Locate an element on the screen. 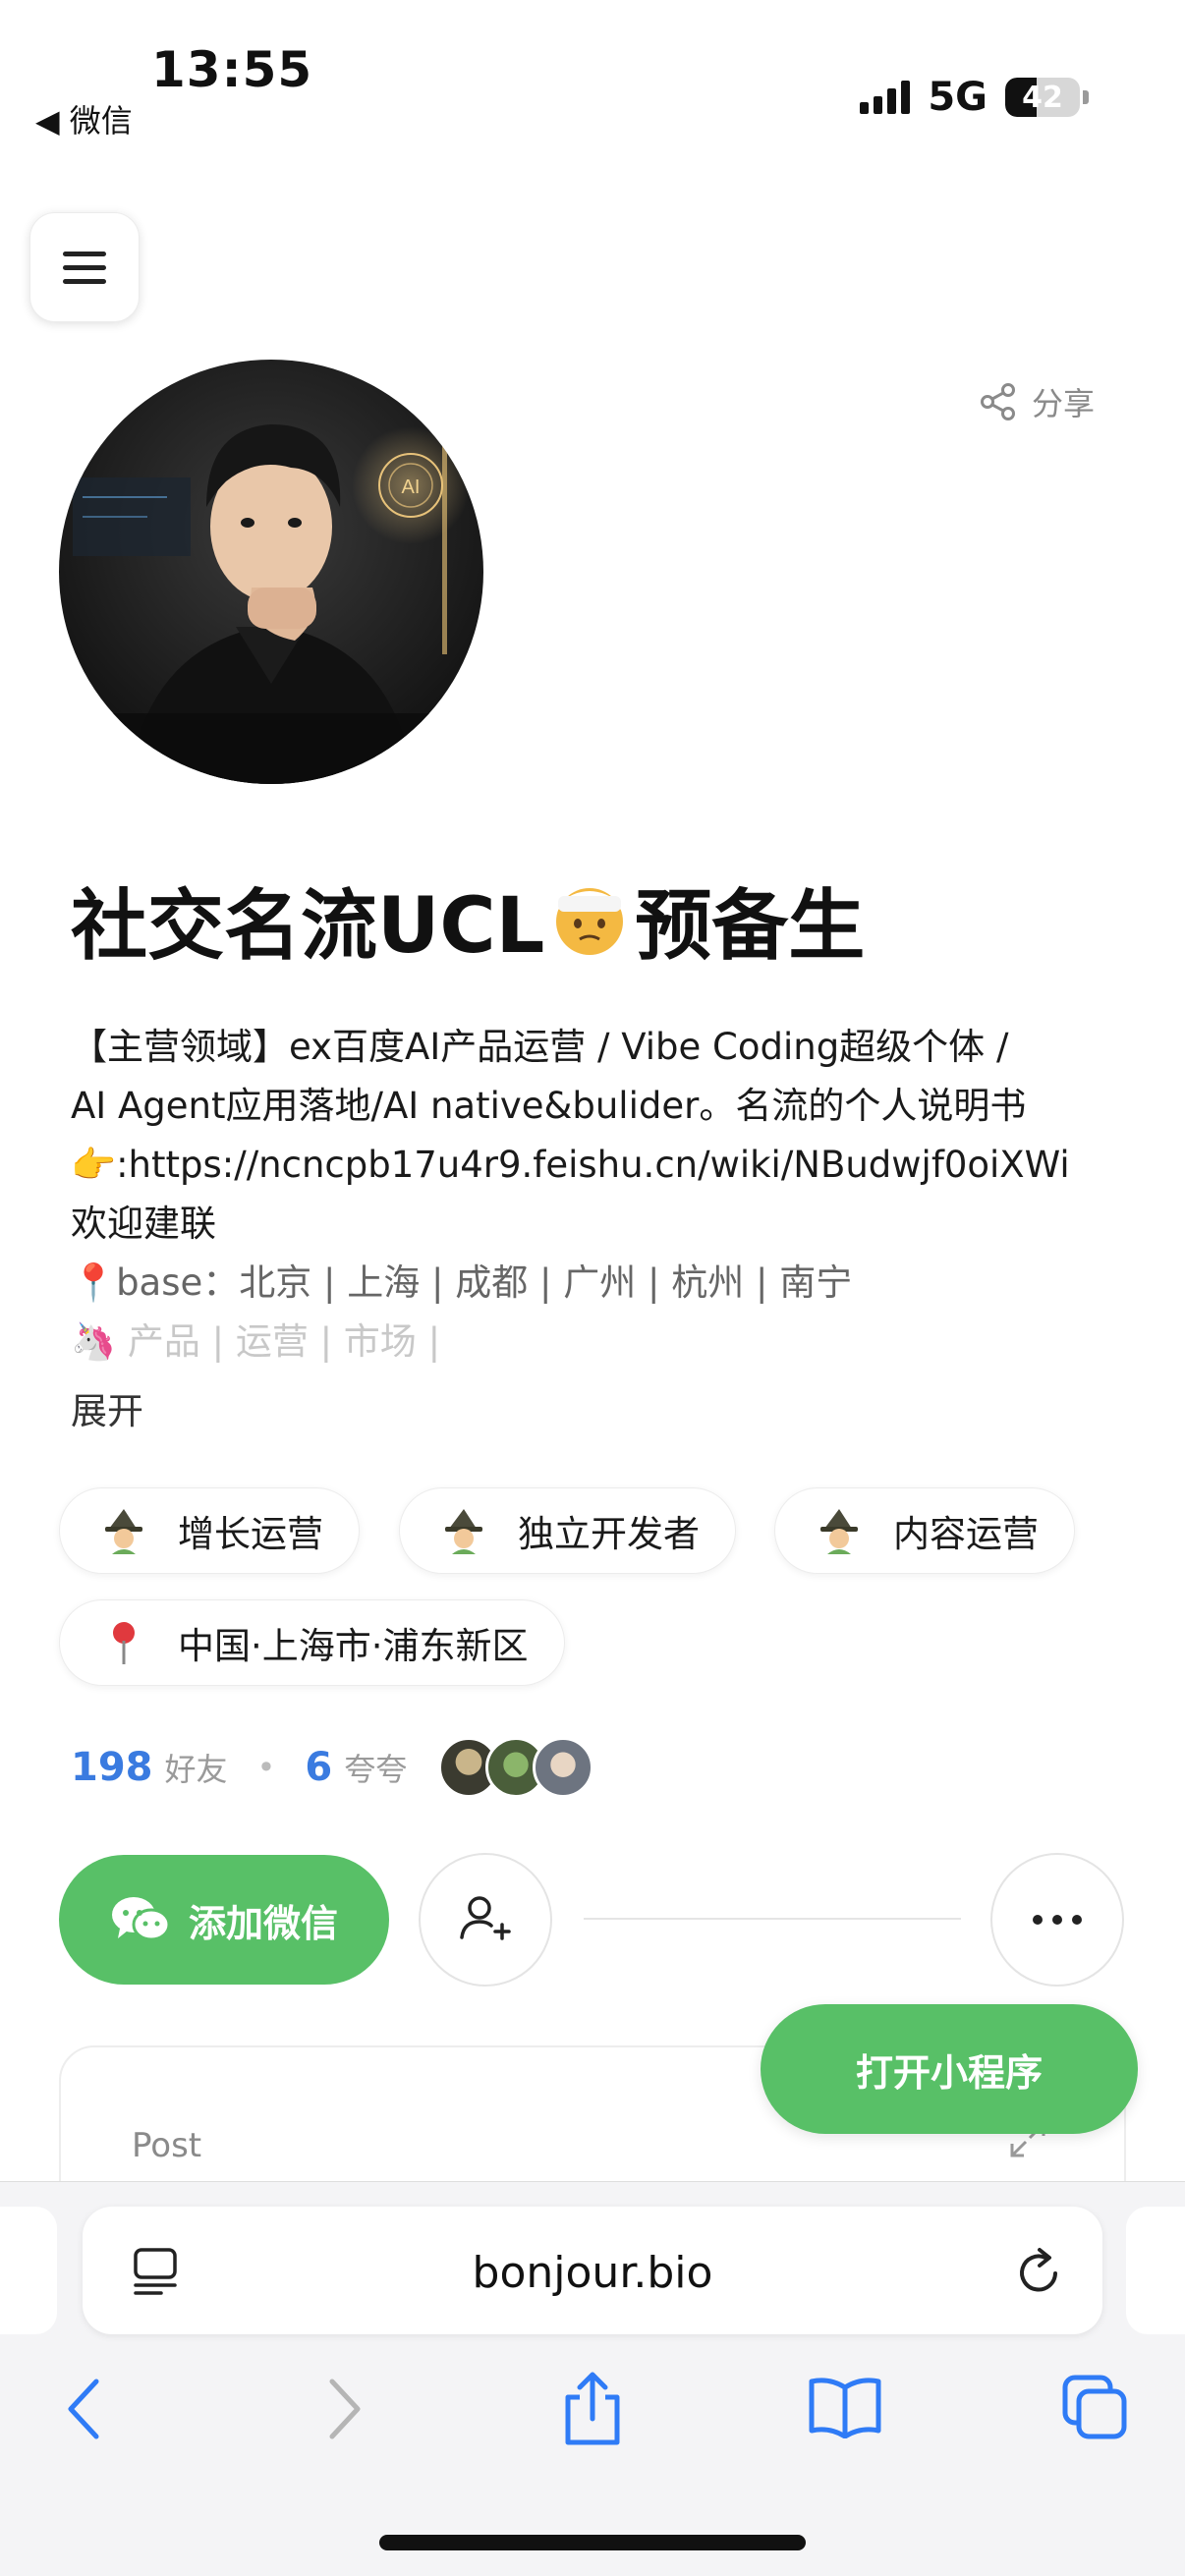 The image size is (1185, 2576). status-indicators: 5G 42 is located at coordinates (975, 97).